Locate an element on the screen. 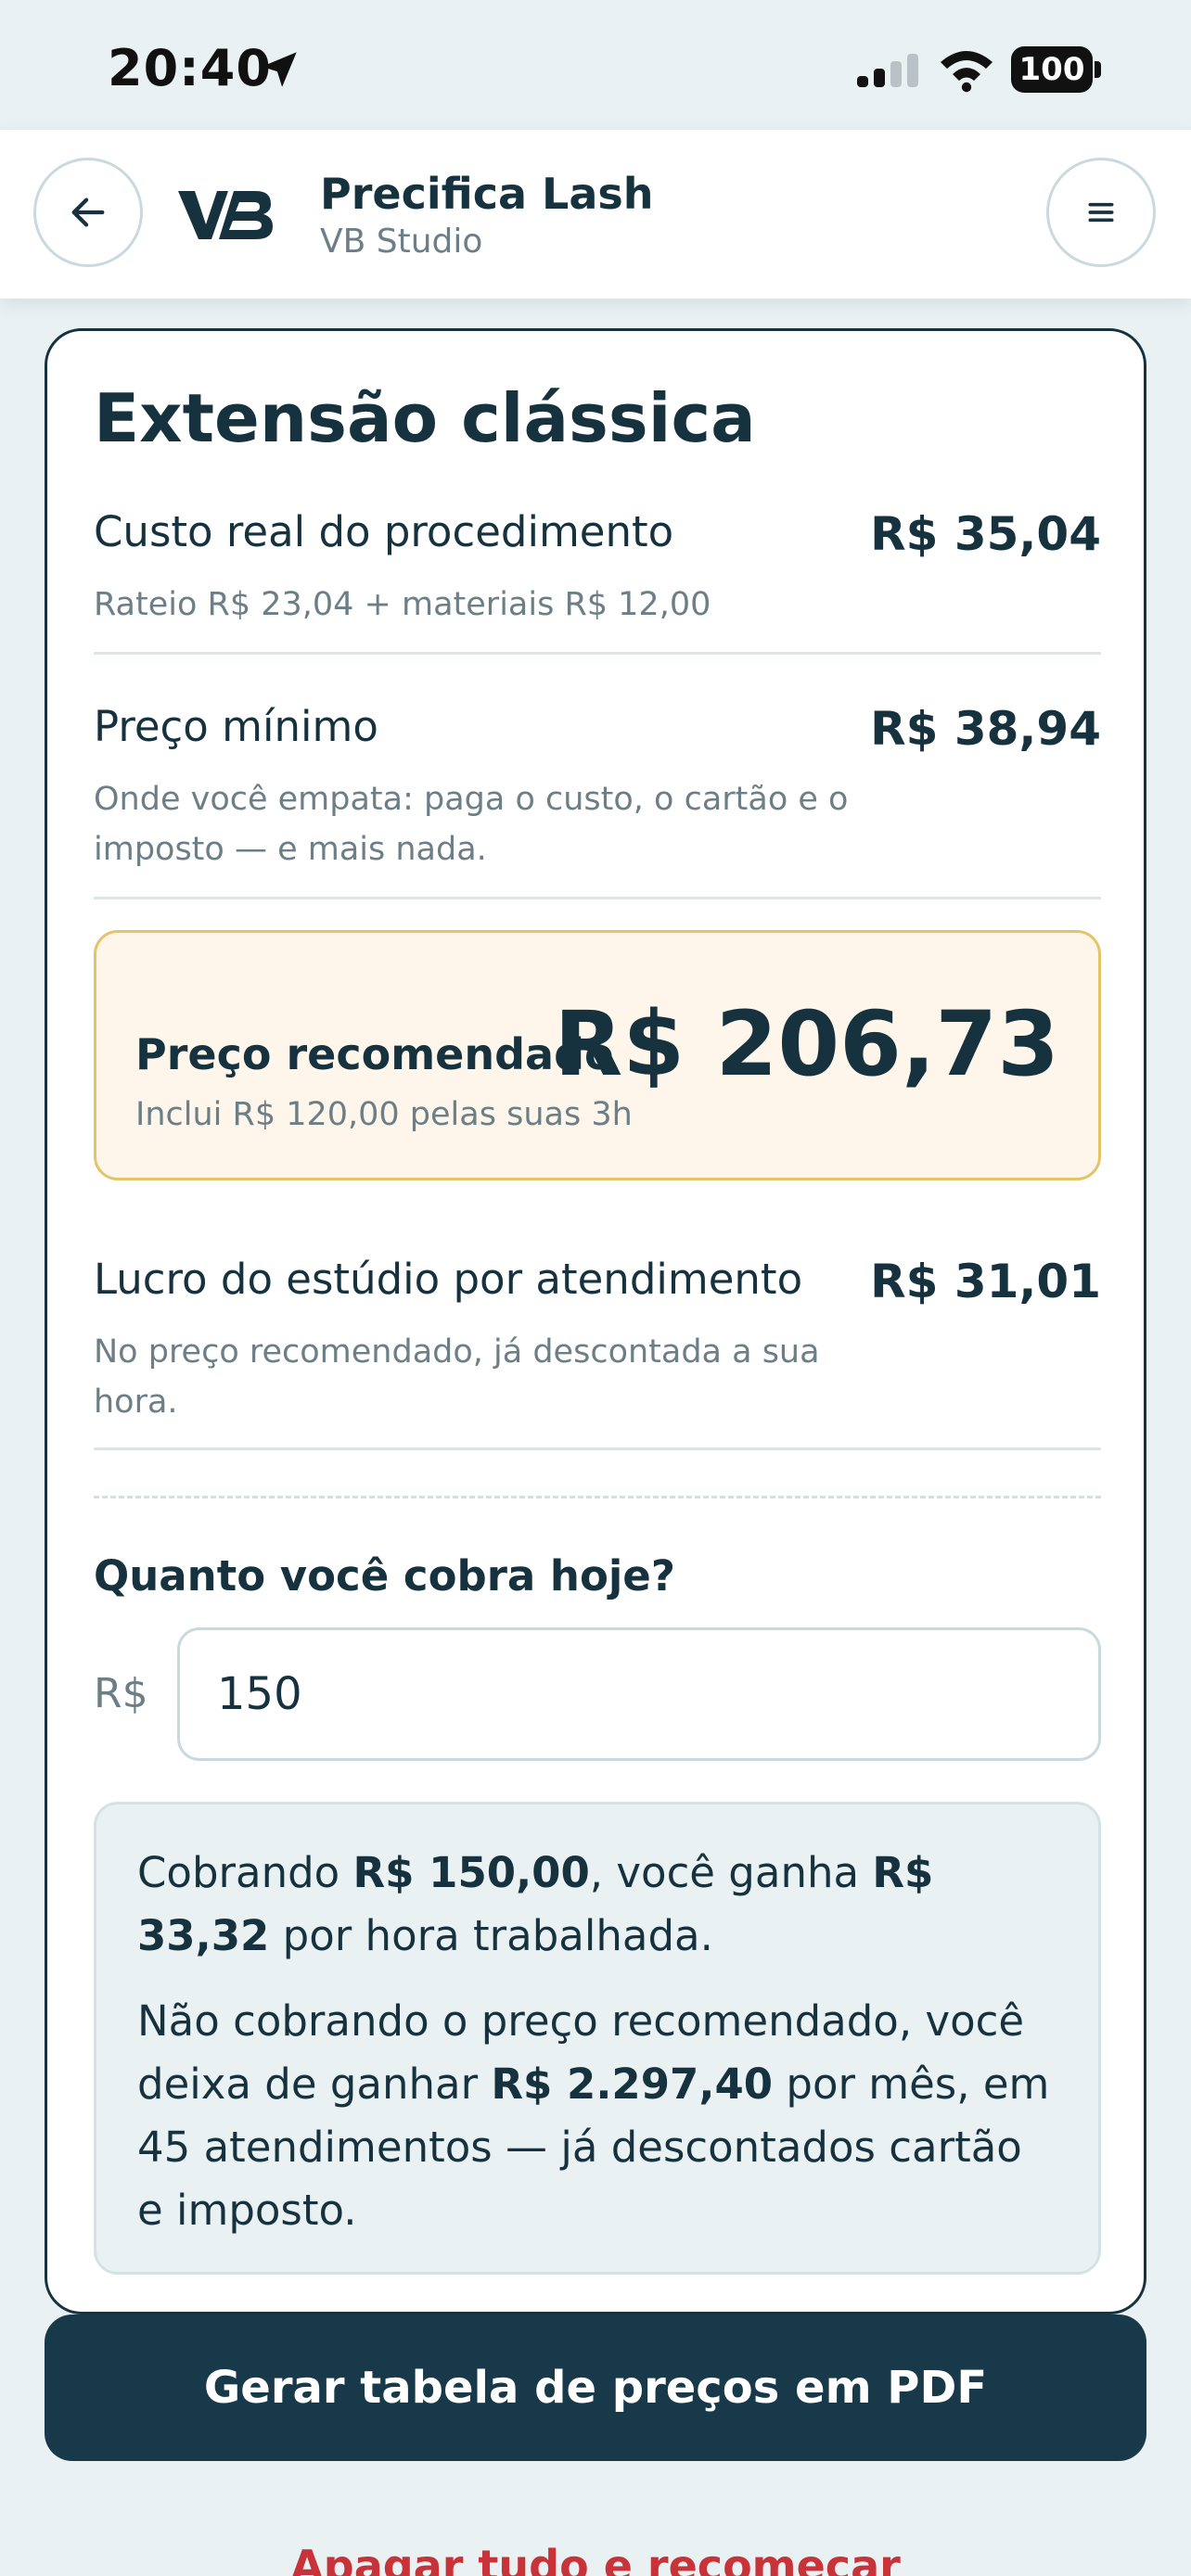 This screenshot has height=2576, width=1191. app-title: Precifica Lash is located at coordinates (487, 194).